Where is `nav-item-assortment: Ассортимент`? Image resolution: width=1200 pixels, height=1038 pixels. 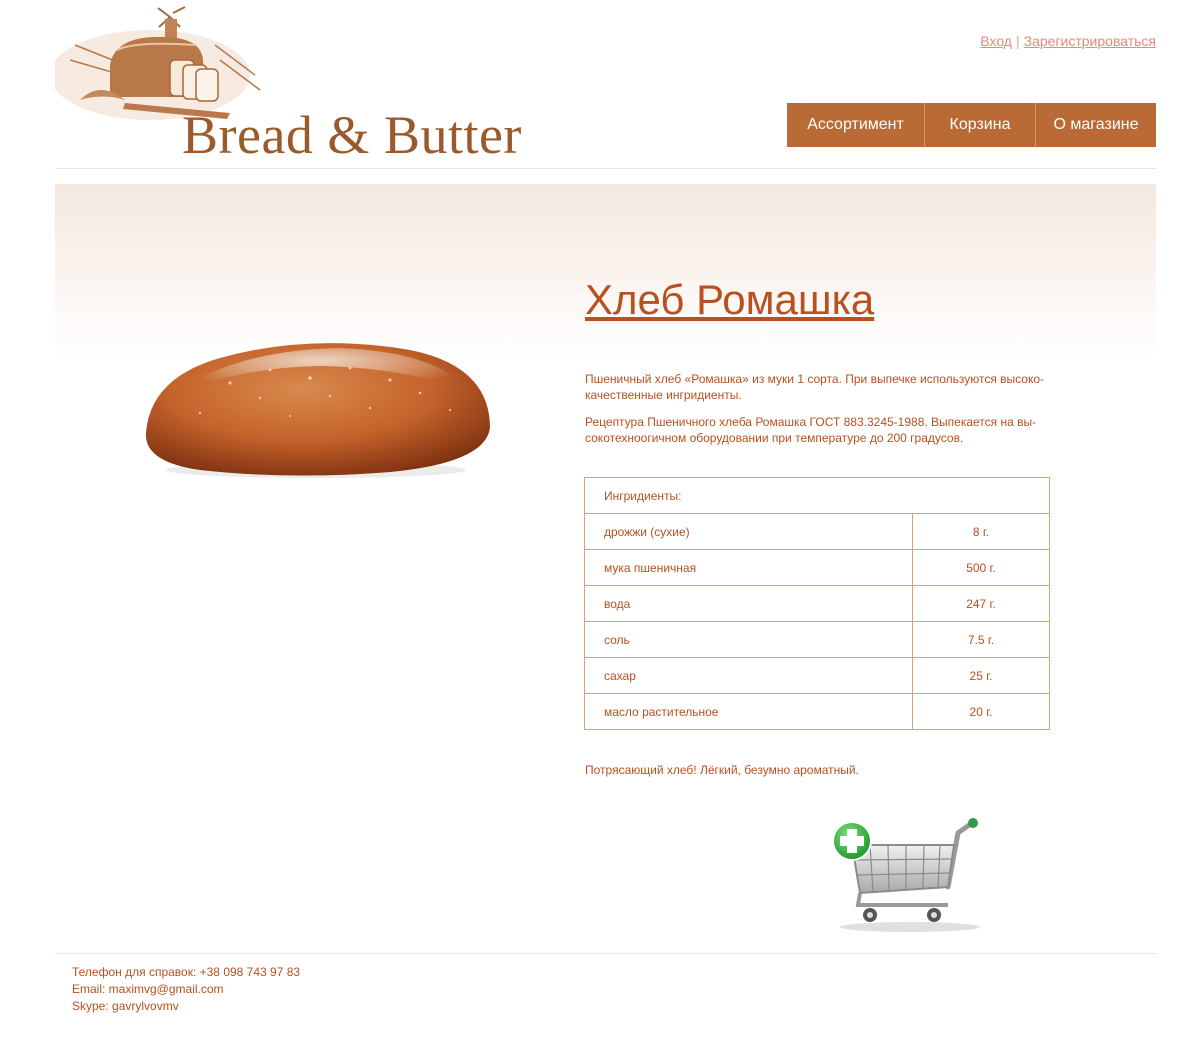 nav-item-assortment: Ассортимент is located at coordinates (855, 125).